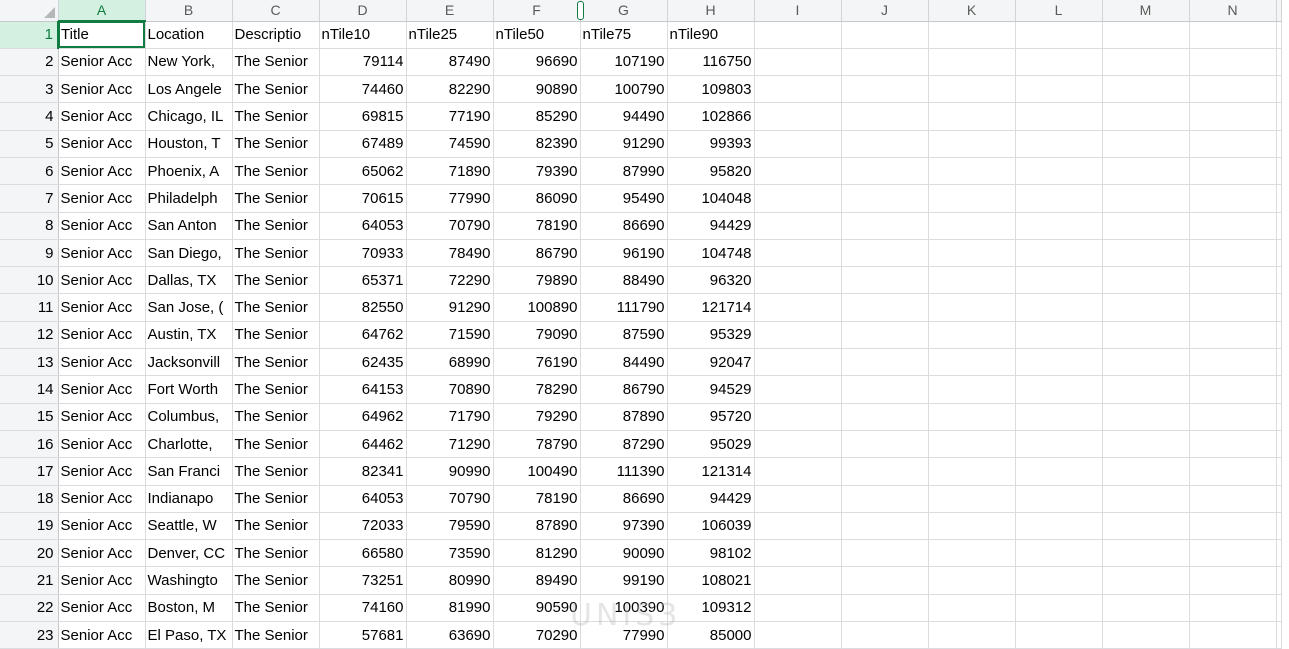 Image resolution: width=1289 pixels, height=649 pixels. I want to click on ntile50-cell: 78290, so click(537, 389).